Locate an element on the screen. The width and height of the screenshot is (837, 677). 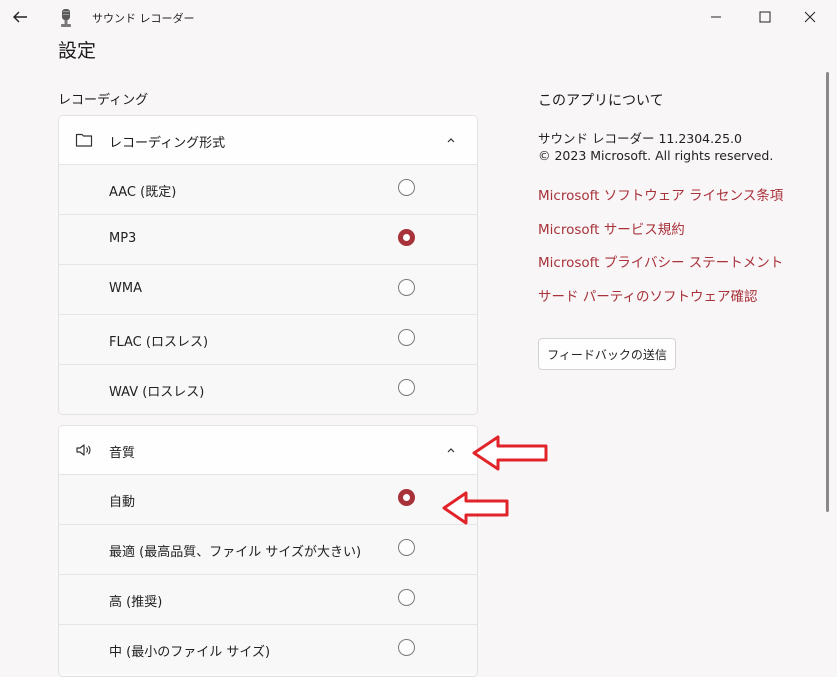
privacy-statement-link: Microsoft プライバシー ステートメント is located at coordinates (660, 261).